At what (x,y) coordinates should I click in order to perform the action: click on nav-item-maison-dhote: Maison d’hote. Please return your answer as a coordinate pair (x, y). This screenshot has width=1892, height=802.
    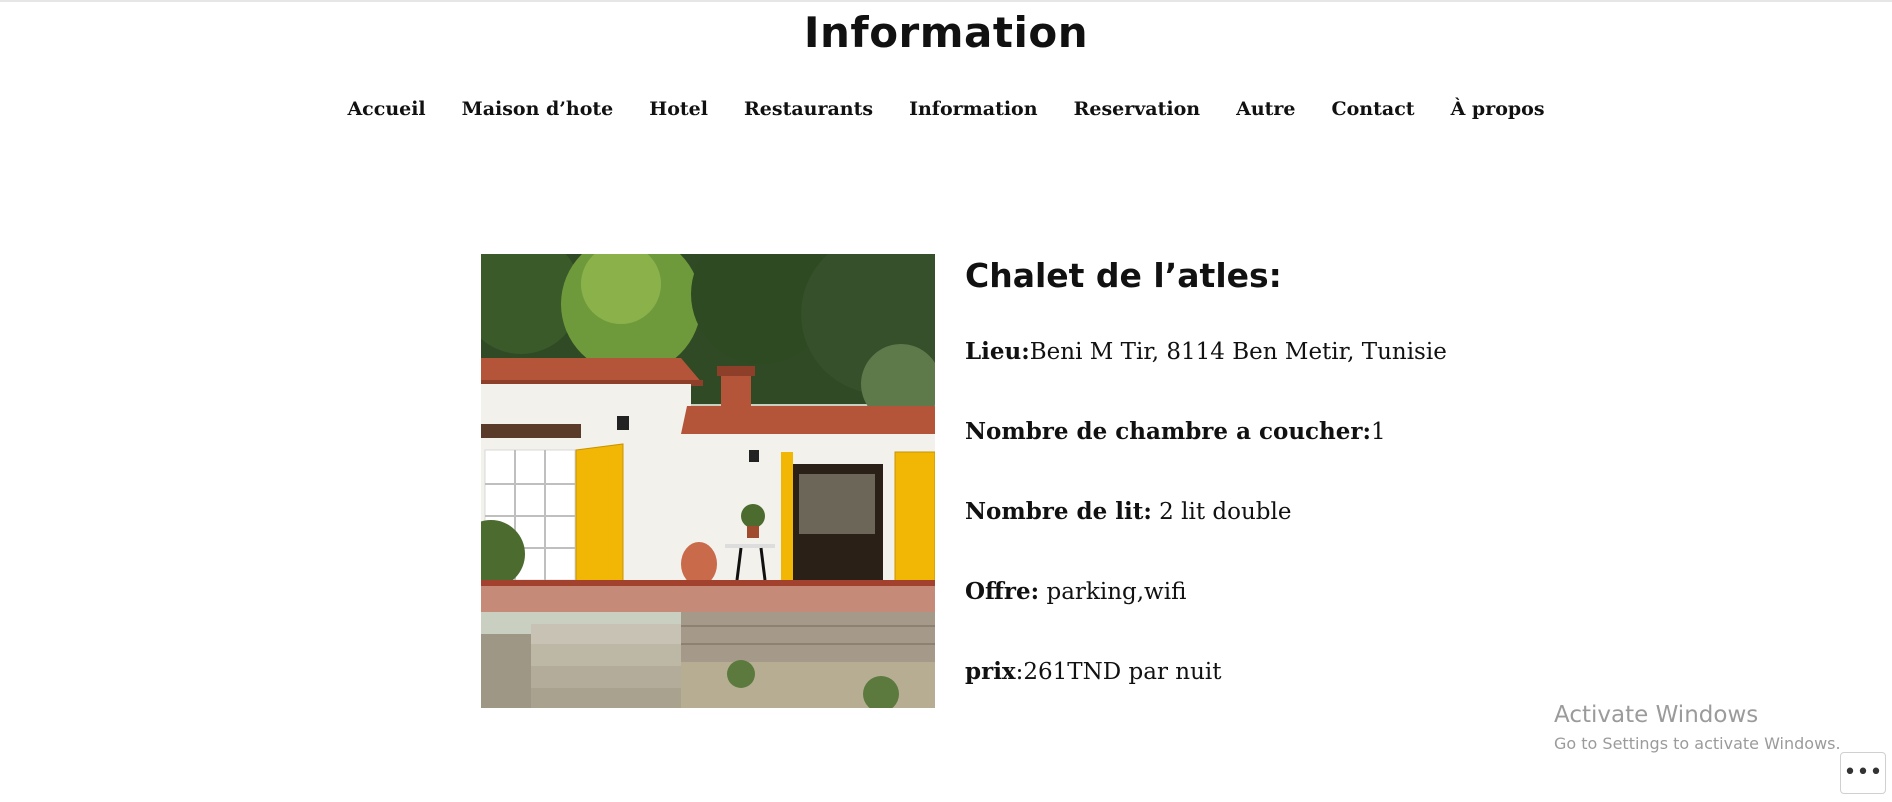
    Looking at the image, I should click on (538, 109).